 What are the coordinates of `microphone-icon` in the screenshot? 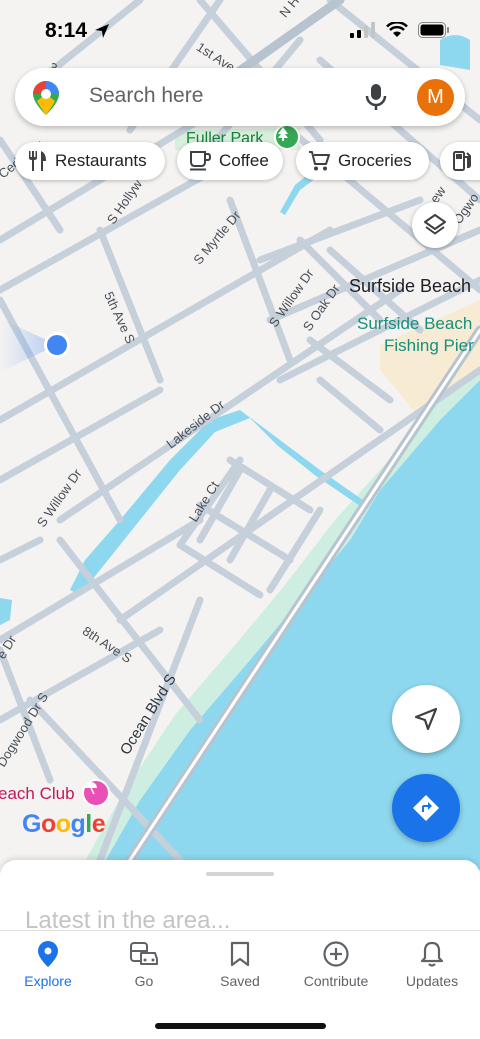 It's located at (376, 97).